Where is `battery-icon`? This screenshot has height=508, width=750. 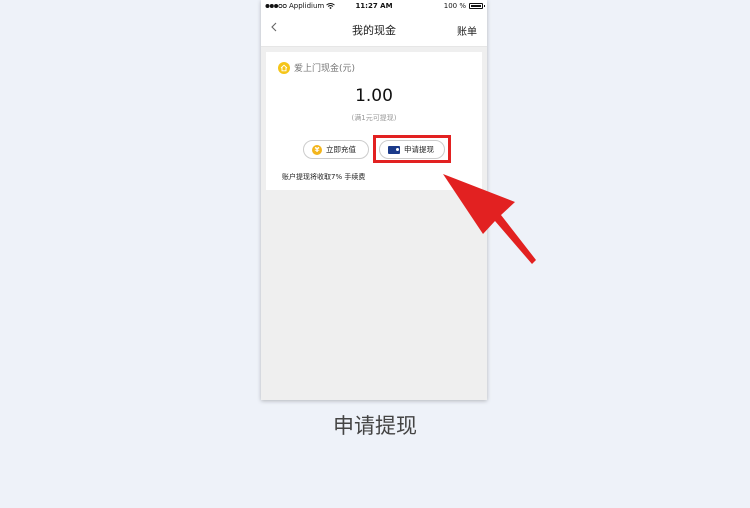 battery-icon is located at coordinates (477, 6).